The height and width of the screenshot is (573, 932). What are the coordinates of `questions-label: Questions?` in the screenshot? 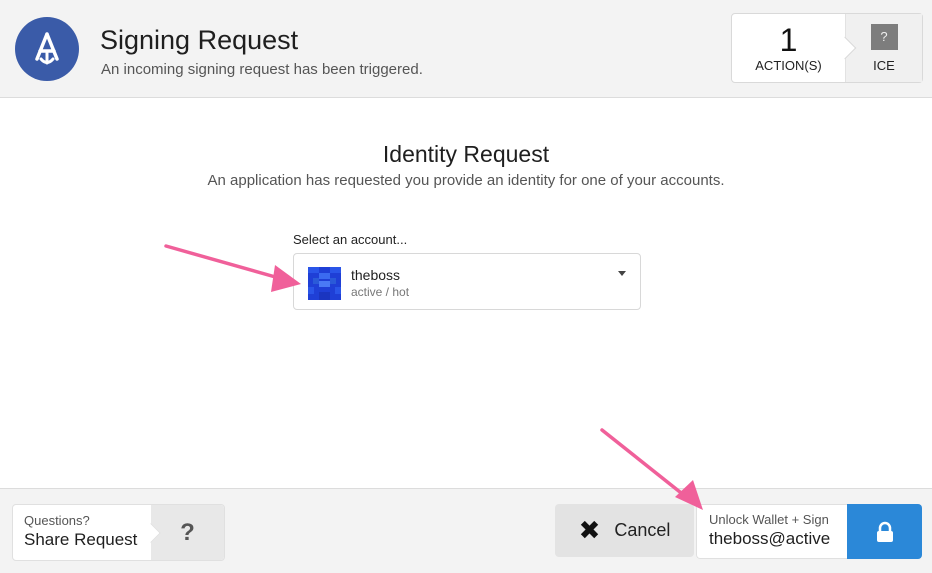 It's located at (57, 520).